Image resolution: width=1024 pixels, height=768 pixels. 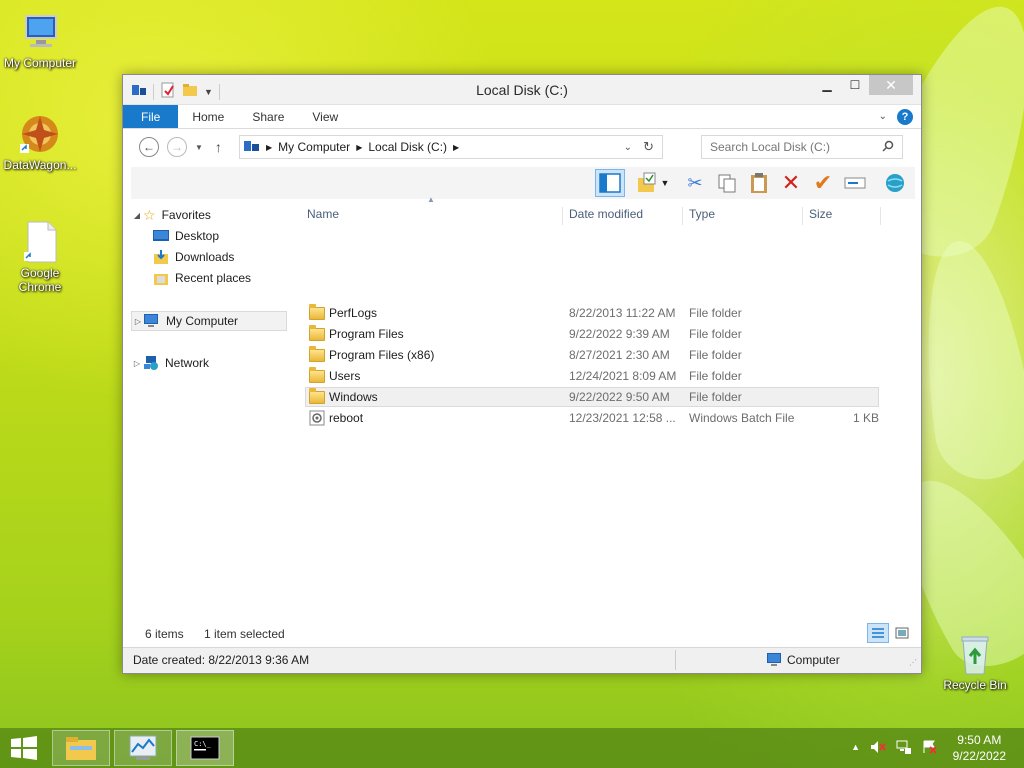 I want to click on file-name: Program Files (x86), so click(x=382, y=355).